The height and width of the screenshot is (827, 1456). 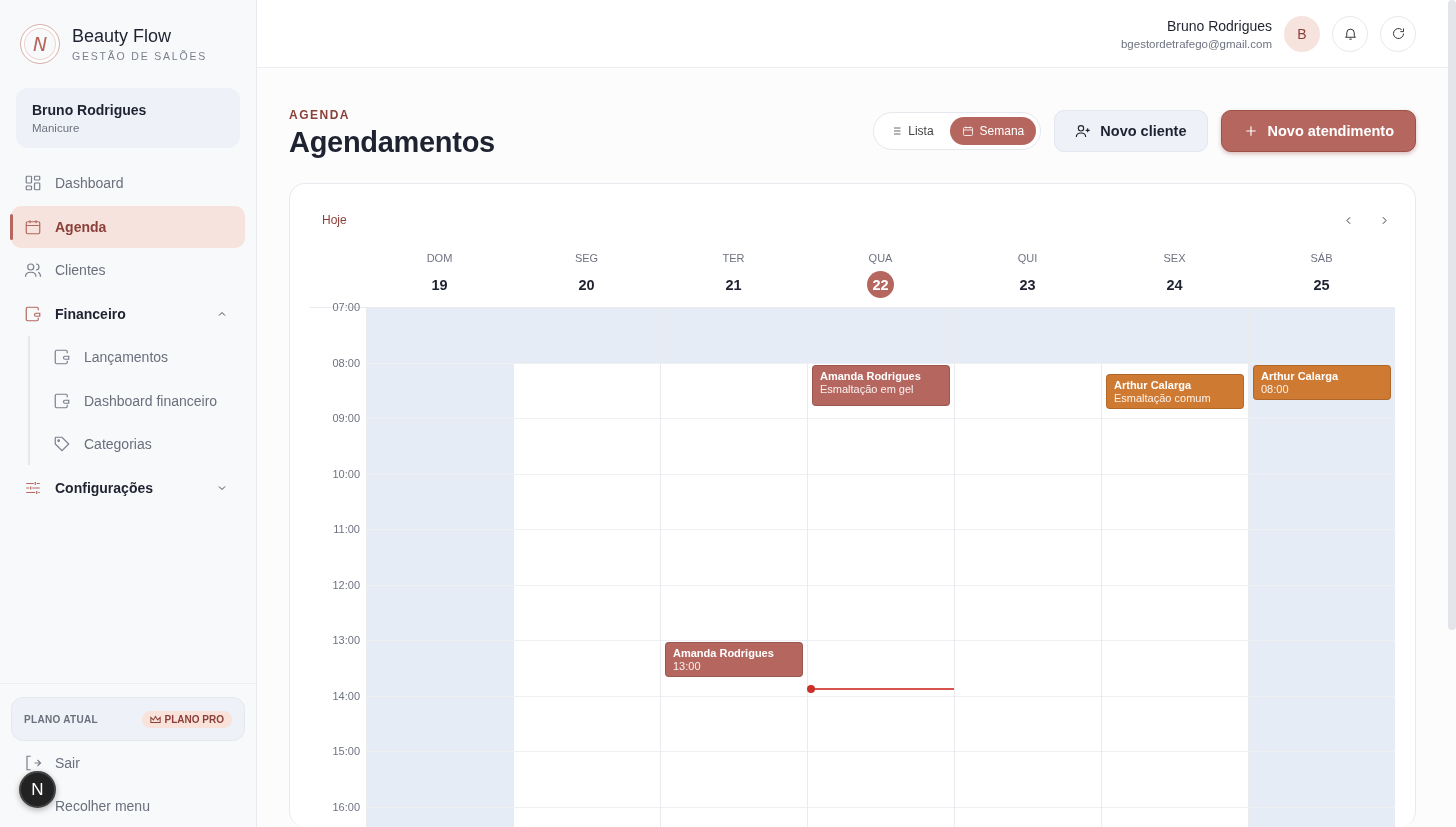 I want to click on day-number: 25, so click(x=1321, y=285).